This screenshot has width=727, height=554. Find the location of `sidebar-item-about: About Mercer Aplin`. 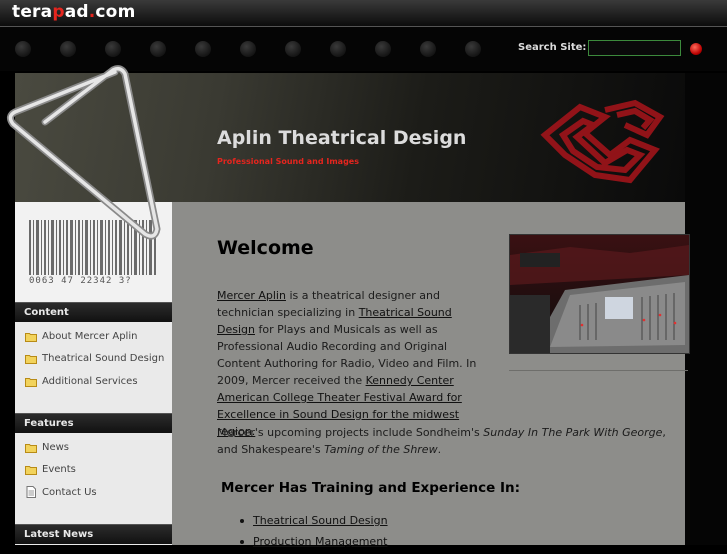

sidebar-item-about: About Mercer Aplin is located at coordinates (81, 336).